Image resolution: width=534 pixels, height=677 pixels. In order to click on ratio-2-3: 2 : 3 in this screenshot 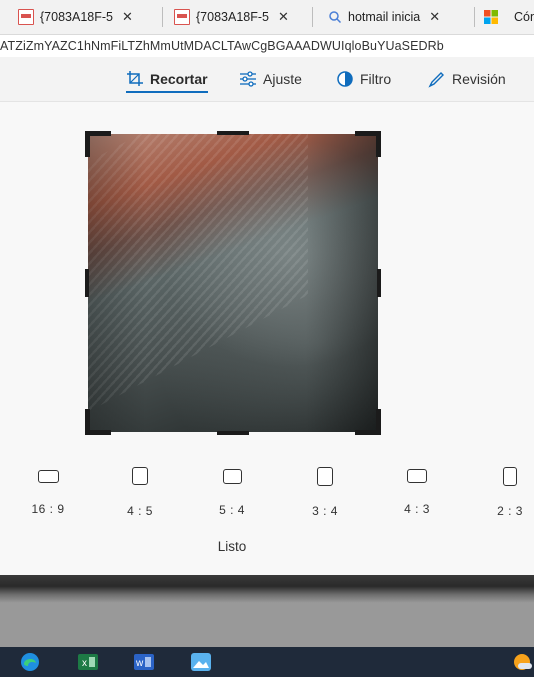, I will do `click(507, 492)`.